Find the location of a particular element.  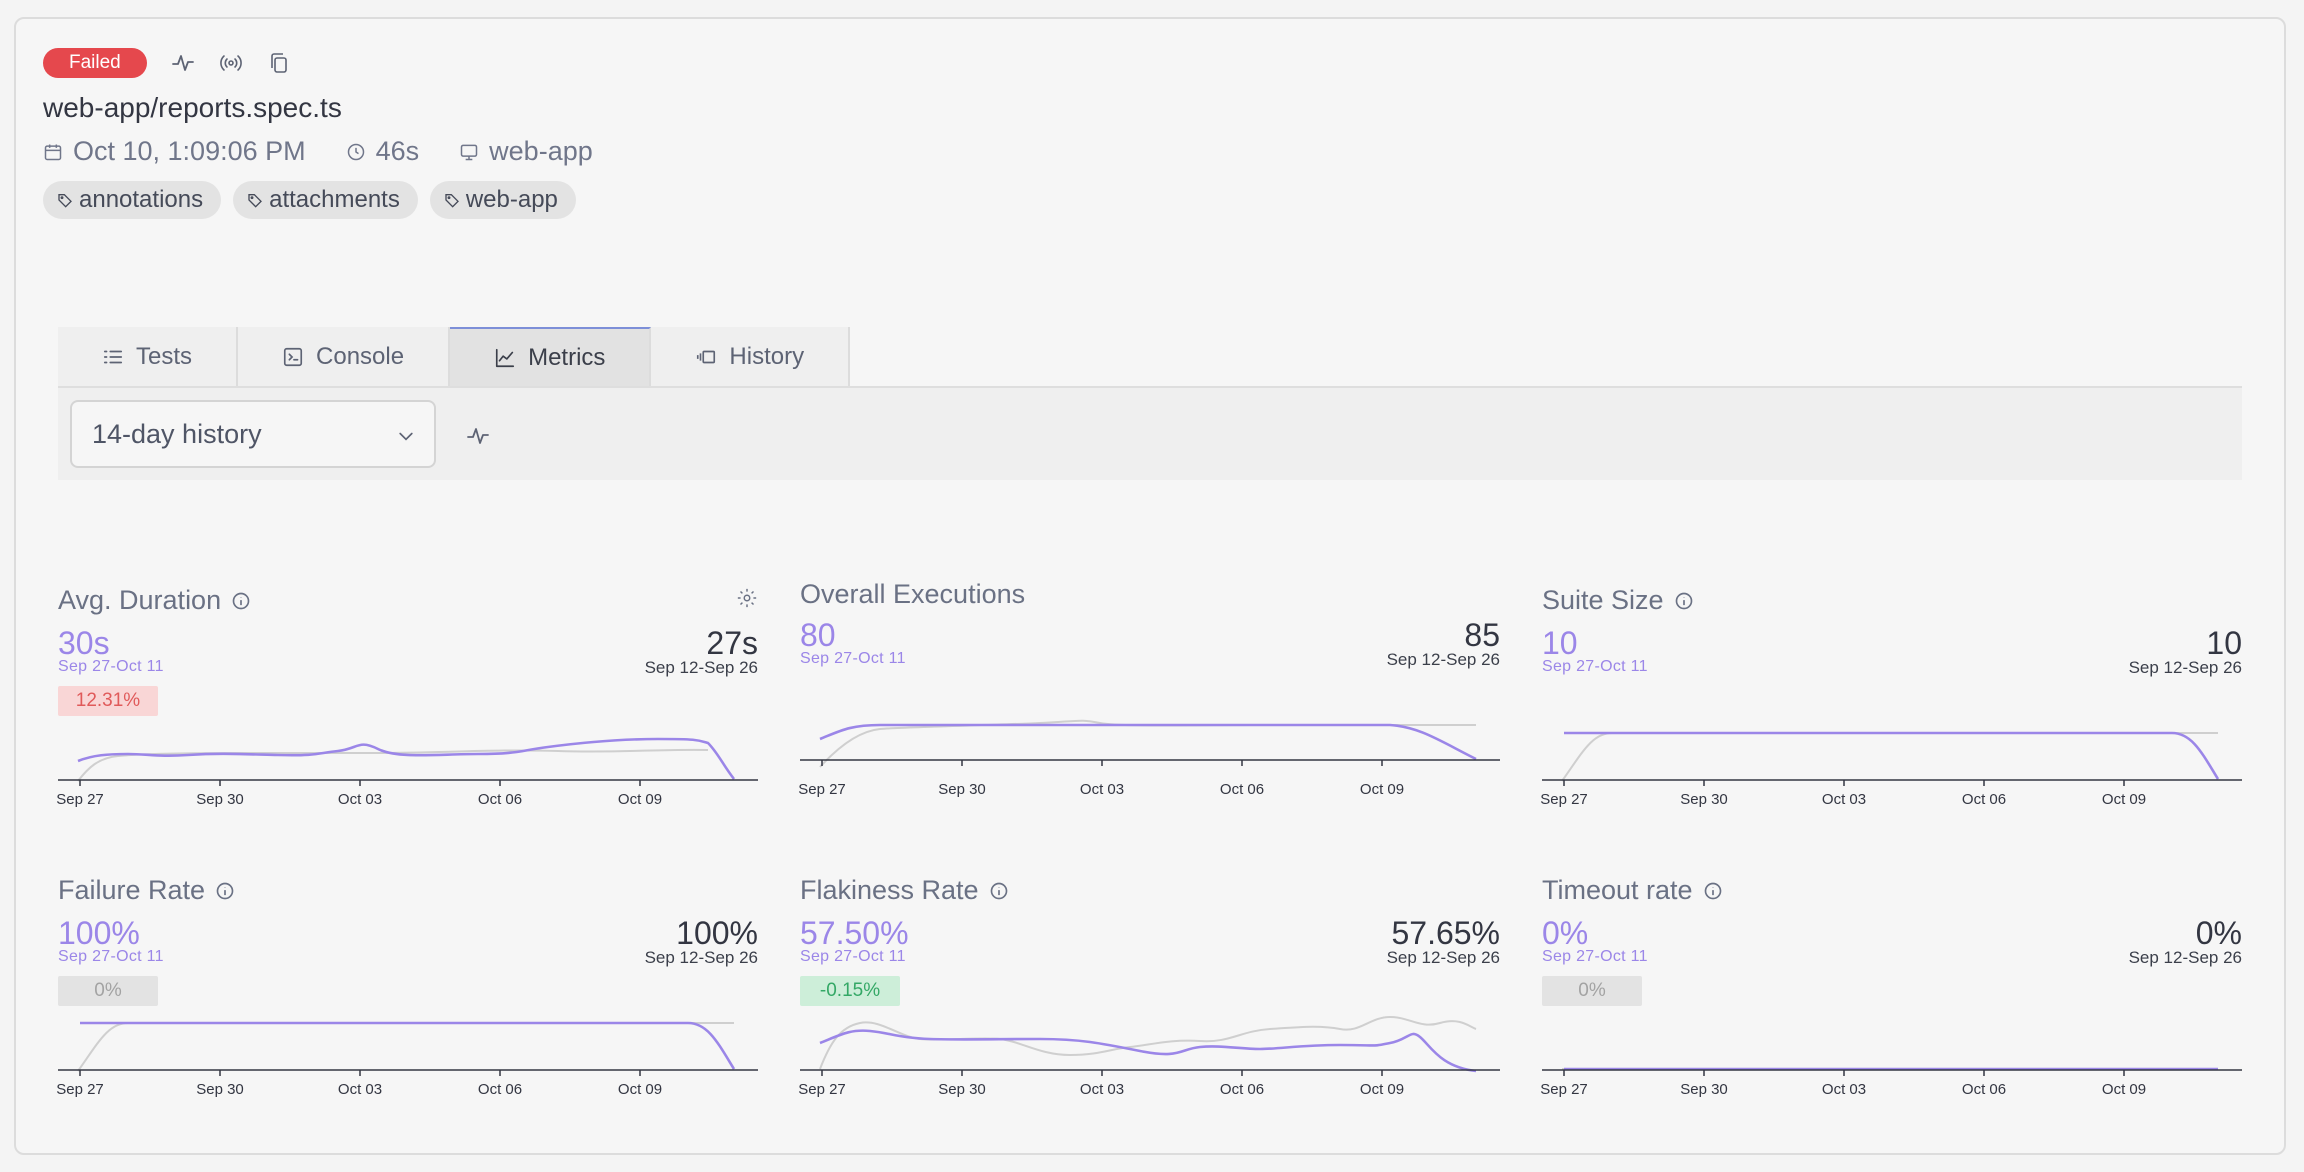

history-range-select: 14-day history is located at coordinates (253, 434).